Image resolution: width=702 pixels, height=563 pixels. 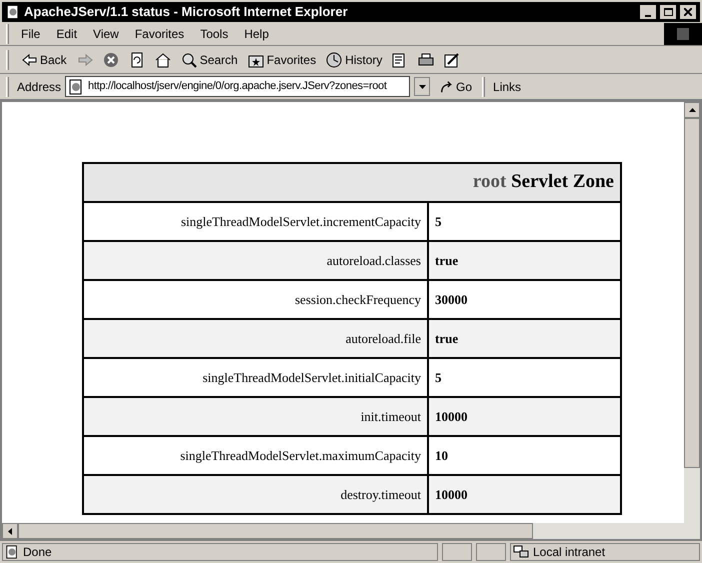 What do you see at coordinates (452, 60) in the screenshot?
I see `pencil-icon` at bounding box center [452, 60].